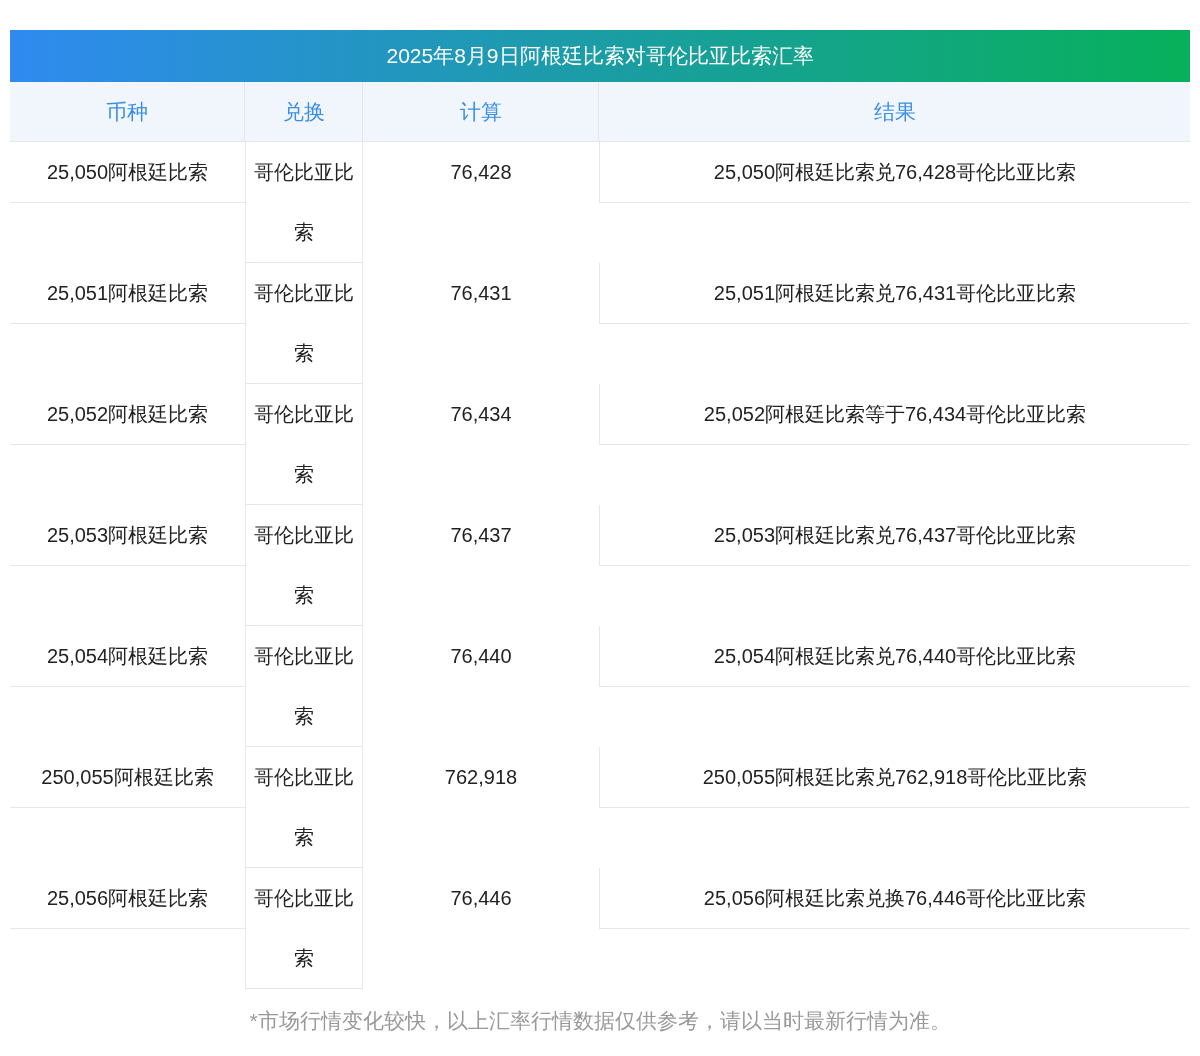  I want to click on table-cell: 25,050阿根廷比索, so click(127, 172).